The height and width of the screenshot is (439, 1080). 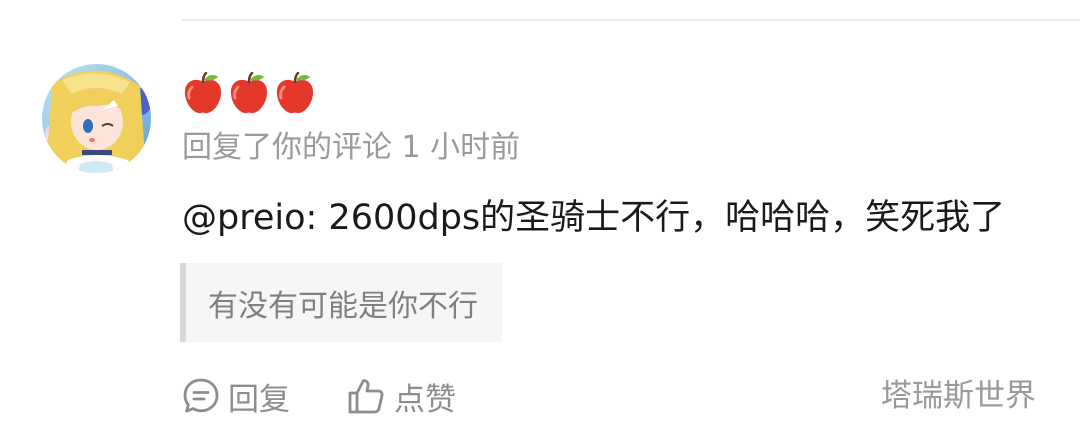 I want to click on like-button: 点赞, so click(x=401, y=396).